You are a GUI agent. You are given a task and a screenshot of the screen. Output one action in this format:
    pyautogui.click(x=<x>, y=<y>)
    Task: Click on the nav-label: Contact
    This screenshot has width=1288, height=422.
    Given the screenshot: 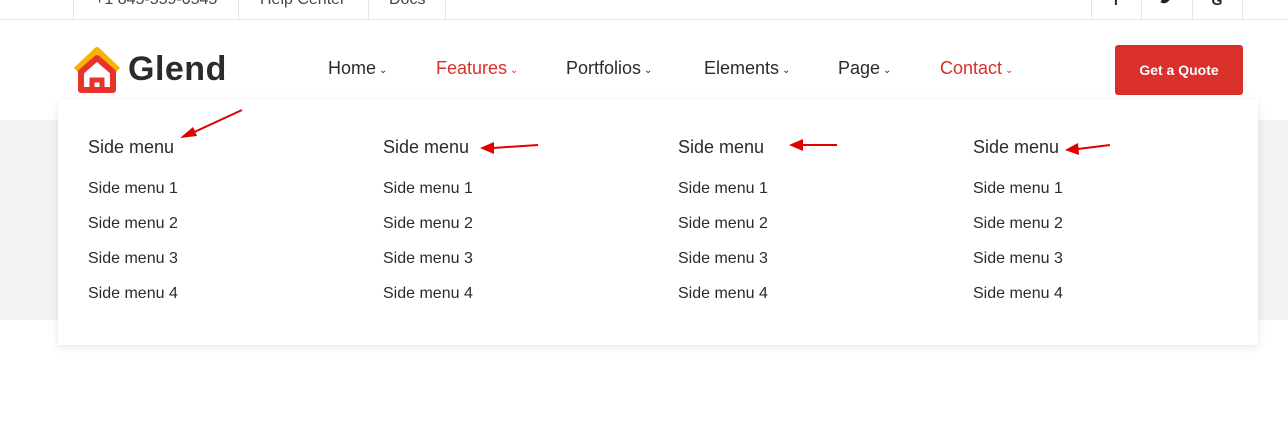 What is the action you would take?
    pyautogui.click(x=971, y=68)
    